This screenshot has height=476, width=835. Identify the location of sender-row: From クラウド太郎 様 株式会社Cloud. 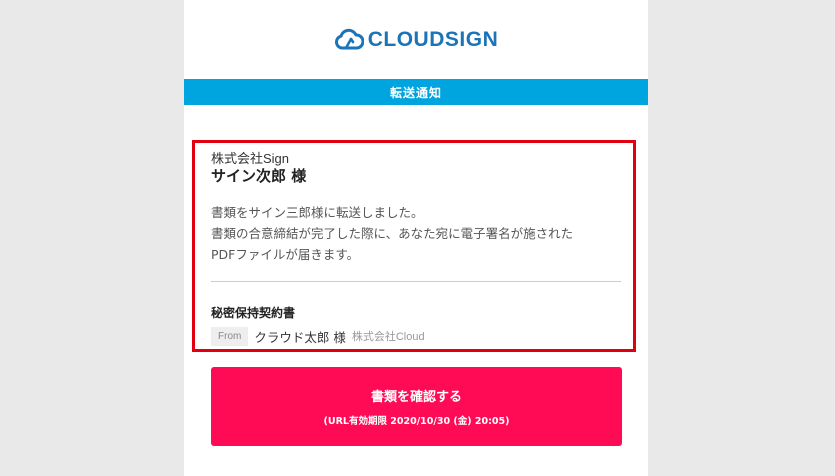
(318, 336).